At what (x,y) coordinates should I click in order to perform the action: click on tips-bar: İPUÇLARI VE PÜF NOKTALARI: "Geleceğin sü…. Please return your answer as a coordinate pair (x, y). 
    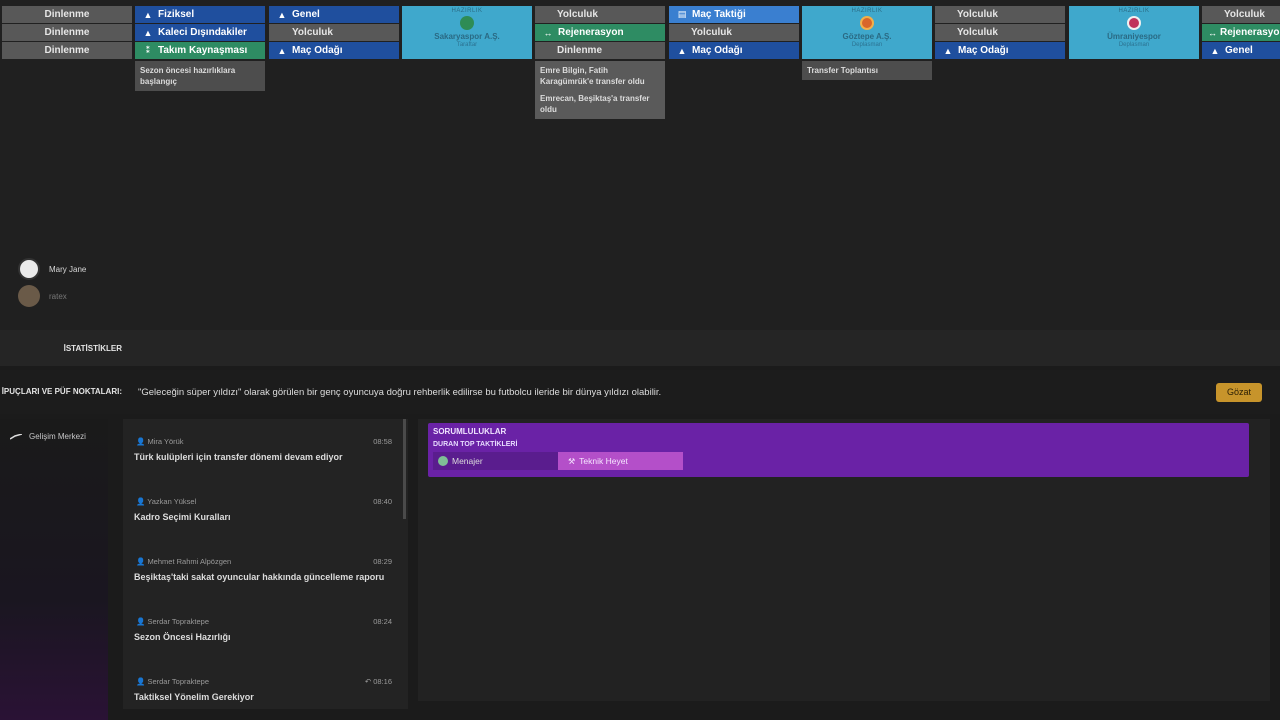
    Looking at the image, I should click on (640, 392).